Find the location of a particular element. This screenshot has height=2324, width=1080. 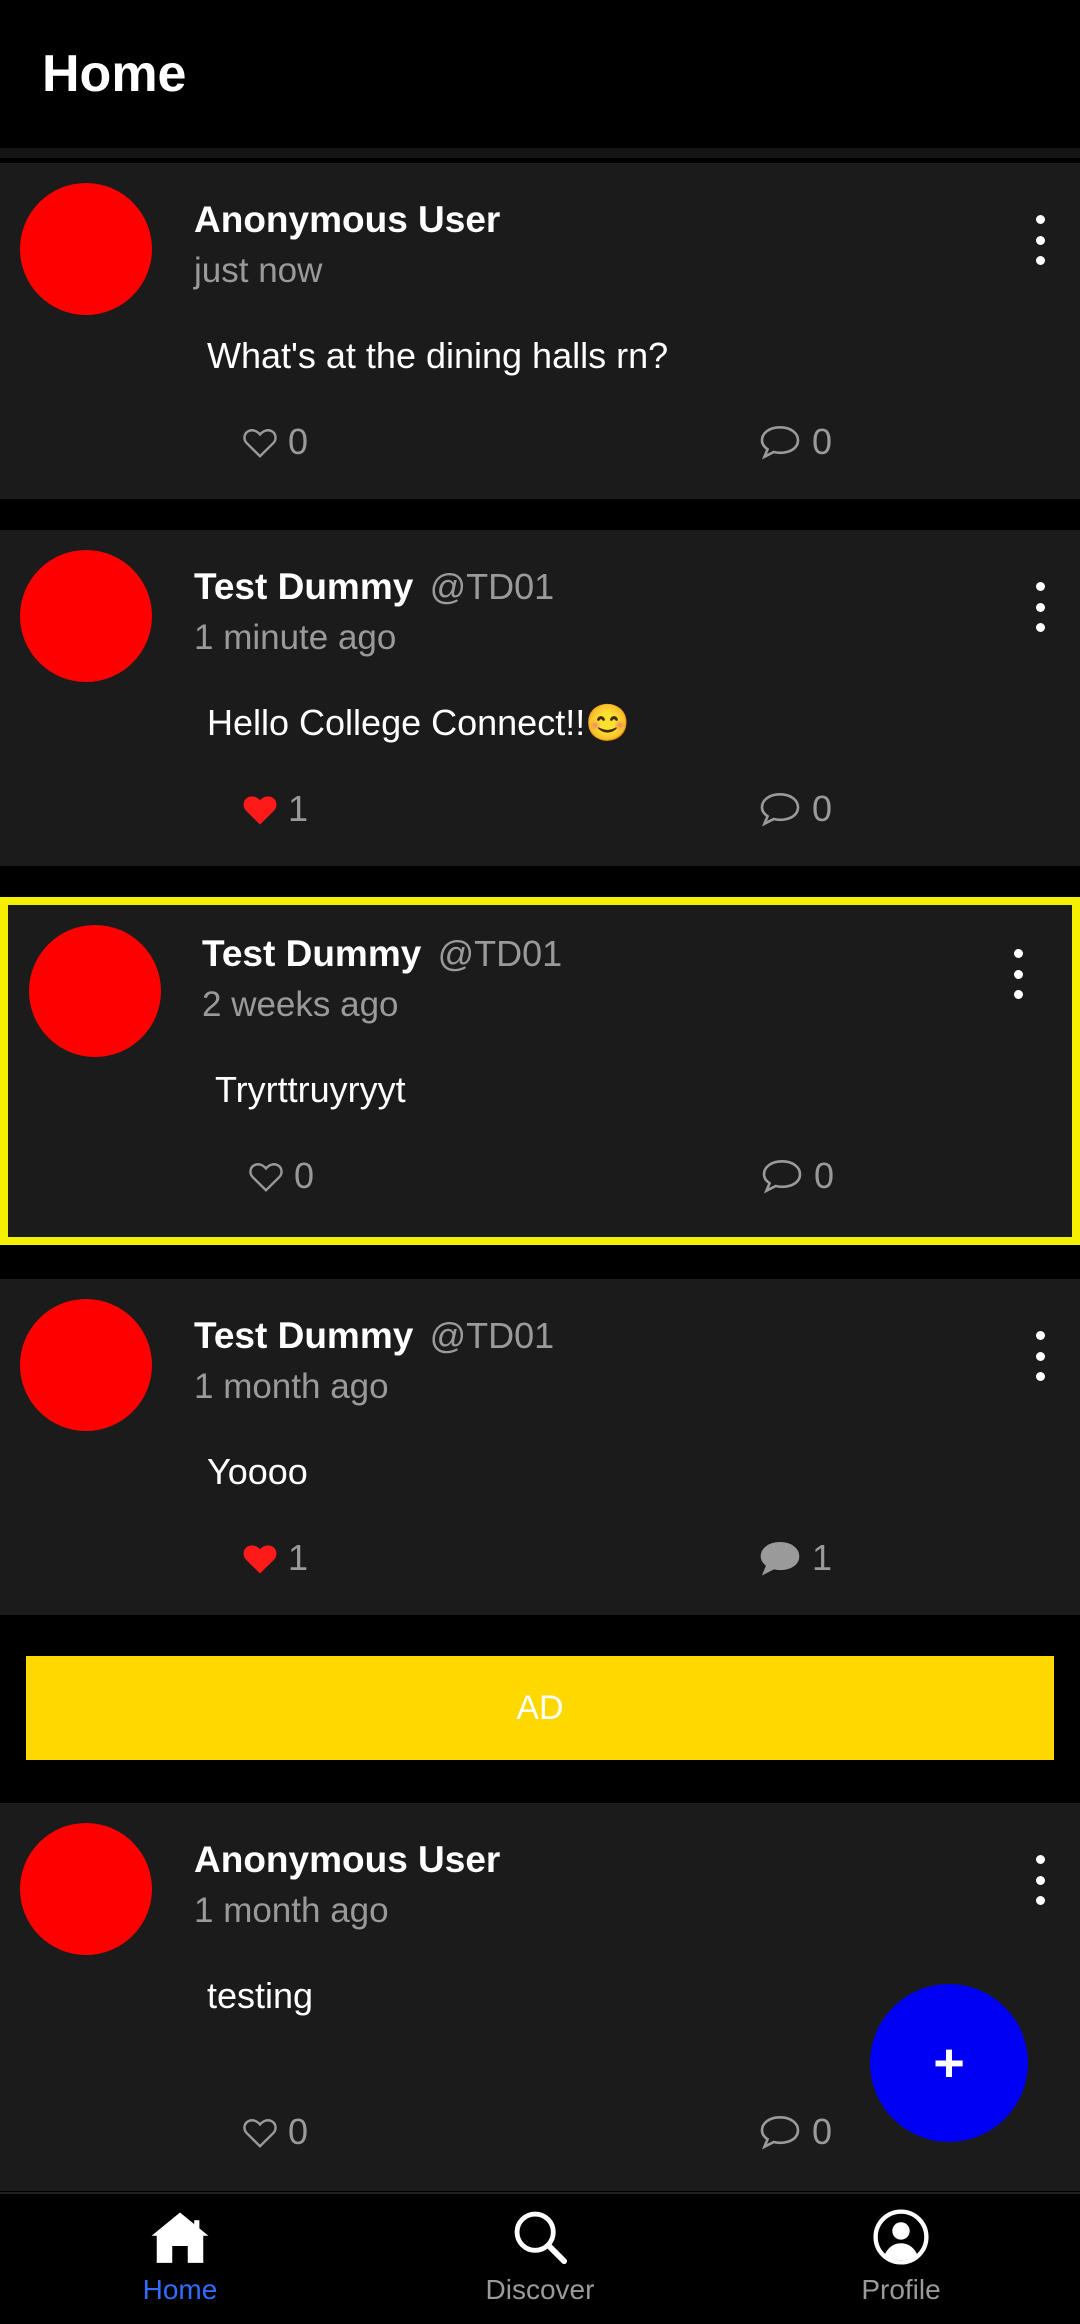

post-content: Tryrttruyryyt is located at coordinates (310, 1089).